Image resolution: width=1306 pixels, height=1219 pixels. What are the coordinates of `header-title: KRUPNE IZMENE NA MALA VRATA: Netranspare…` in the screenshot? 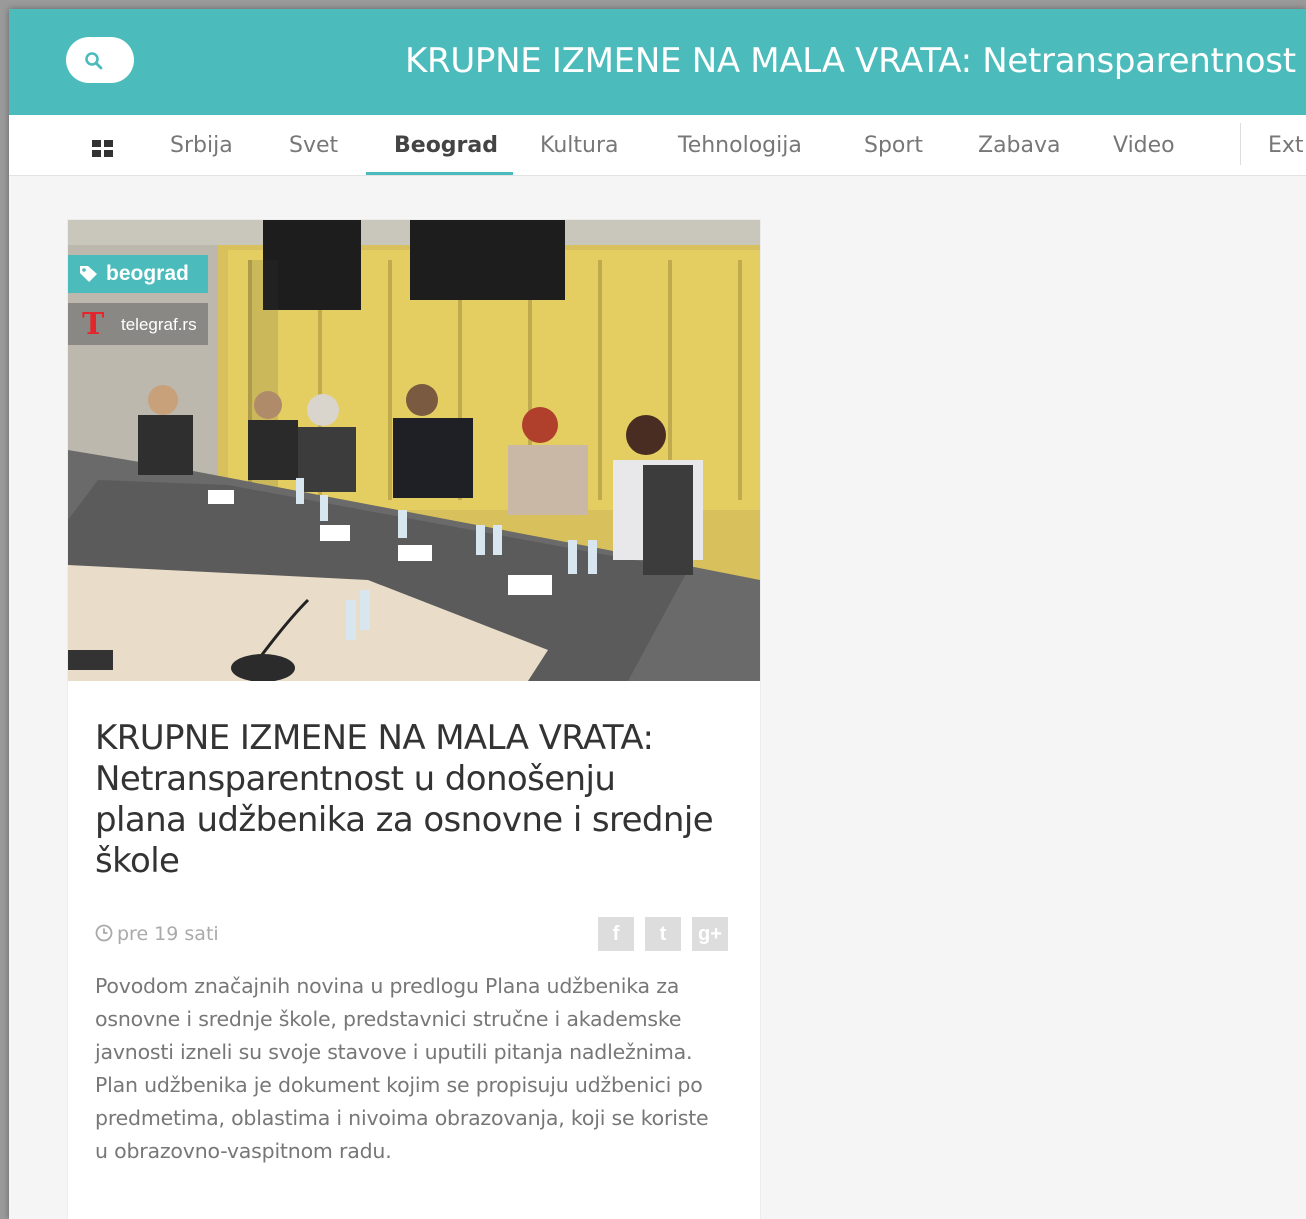 It's located at (850, 61).